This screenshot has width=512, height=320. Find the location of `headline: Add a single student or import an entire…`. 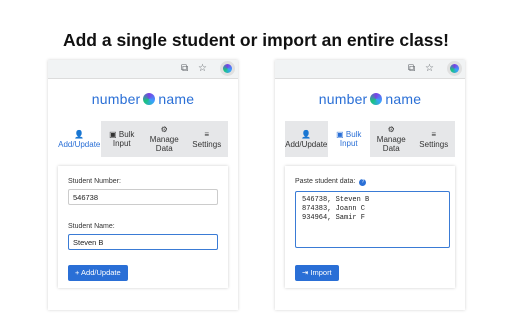

headline: Add a single student or import an entire… is located at coordinates (256, 40).